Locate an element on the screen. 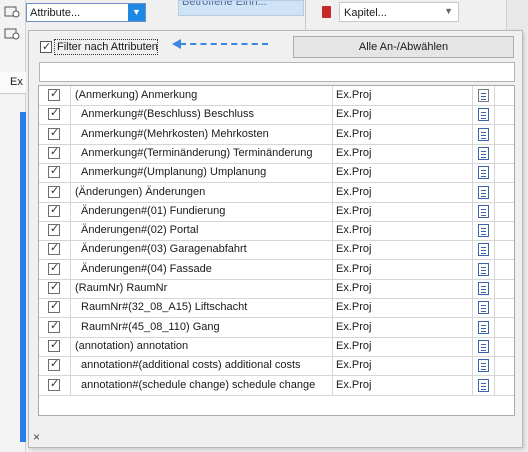 This screenshot has width=528, height=452. table-row: ✓ Änderungen#(02) Portal Ex.Proj is located at coordinates (276, 231).